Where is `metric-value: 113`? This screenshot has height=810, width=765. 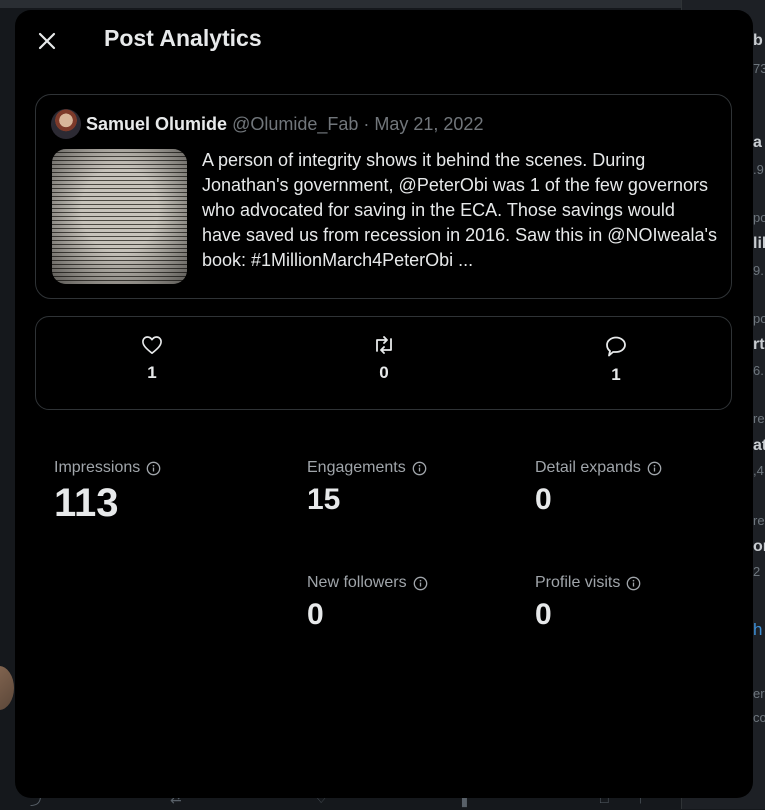 metric-value: 113 is located at coordinates (86, 503).